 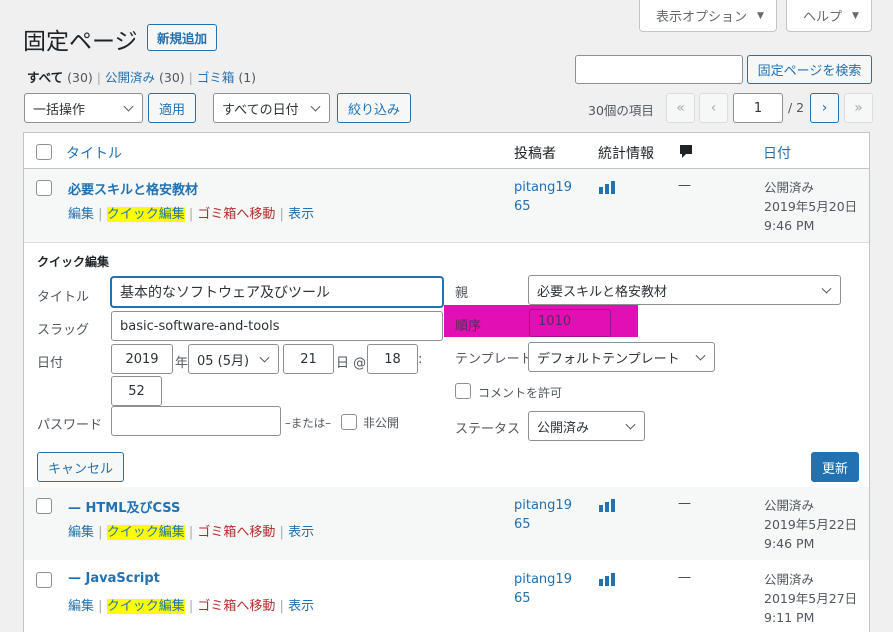 What do you see at coordinates (277, 292) in the screenshot?
I see `title-field: 基本的なソフトウェア及びツール` at bounding box center [277, 292].